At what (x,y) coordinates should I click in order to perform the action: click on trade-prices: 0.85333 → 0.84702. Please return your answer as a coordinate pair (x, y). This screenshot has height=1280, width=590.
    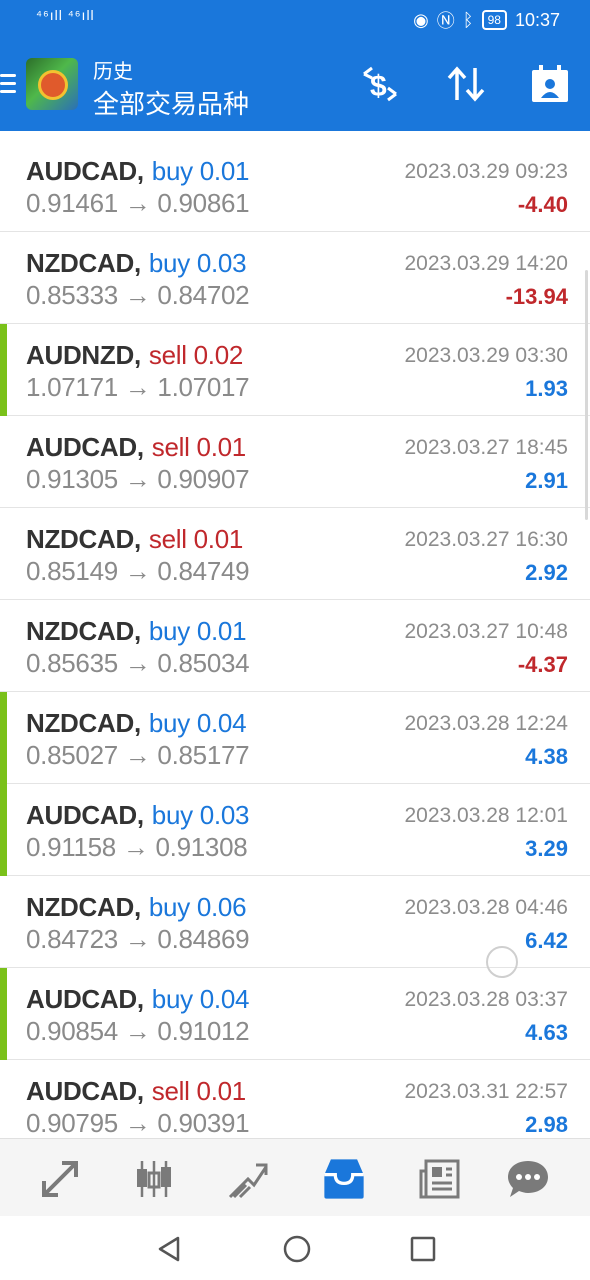
    Looking at the image, I should click on (138, 295).